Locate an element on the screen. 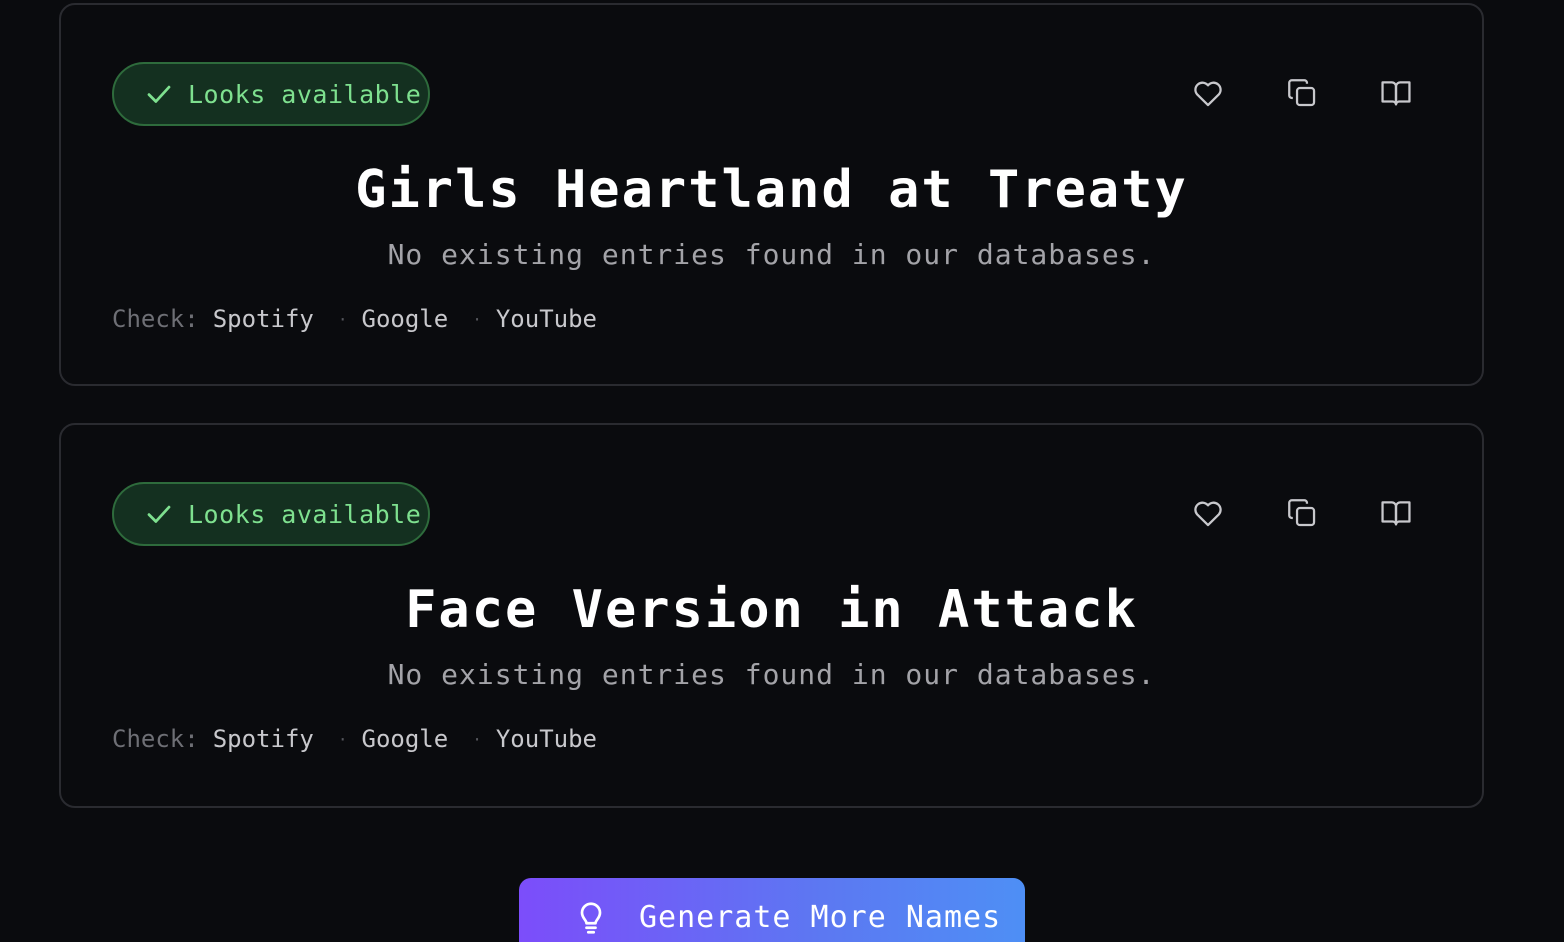 This screenshot has width=1564, height=942. lightbulb-icon is located at coordinates (591, 918).